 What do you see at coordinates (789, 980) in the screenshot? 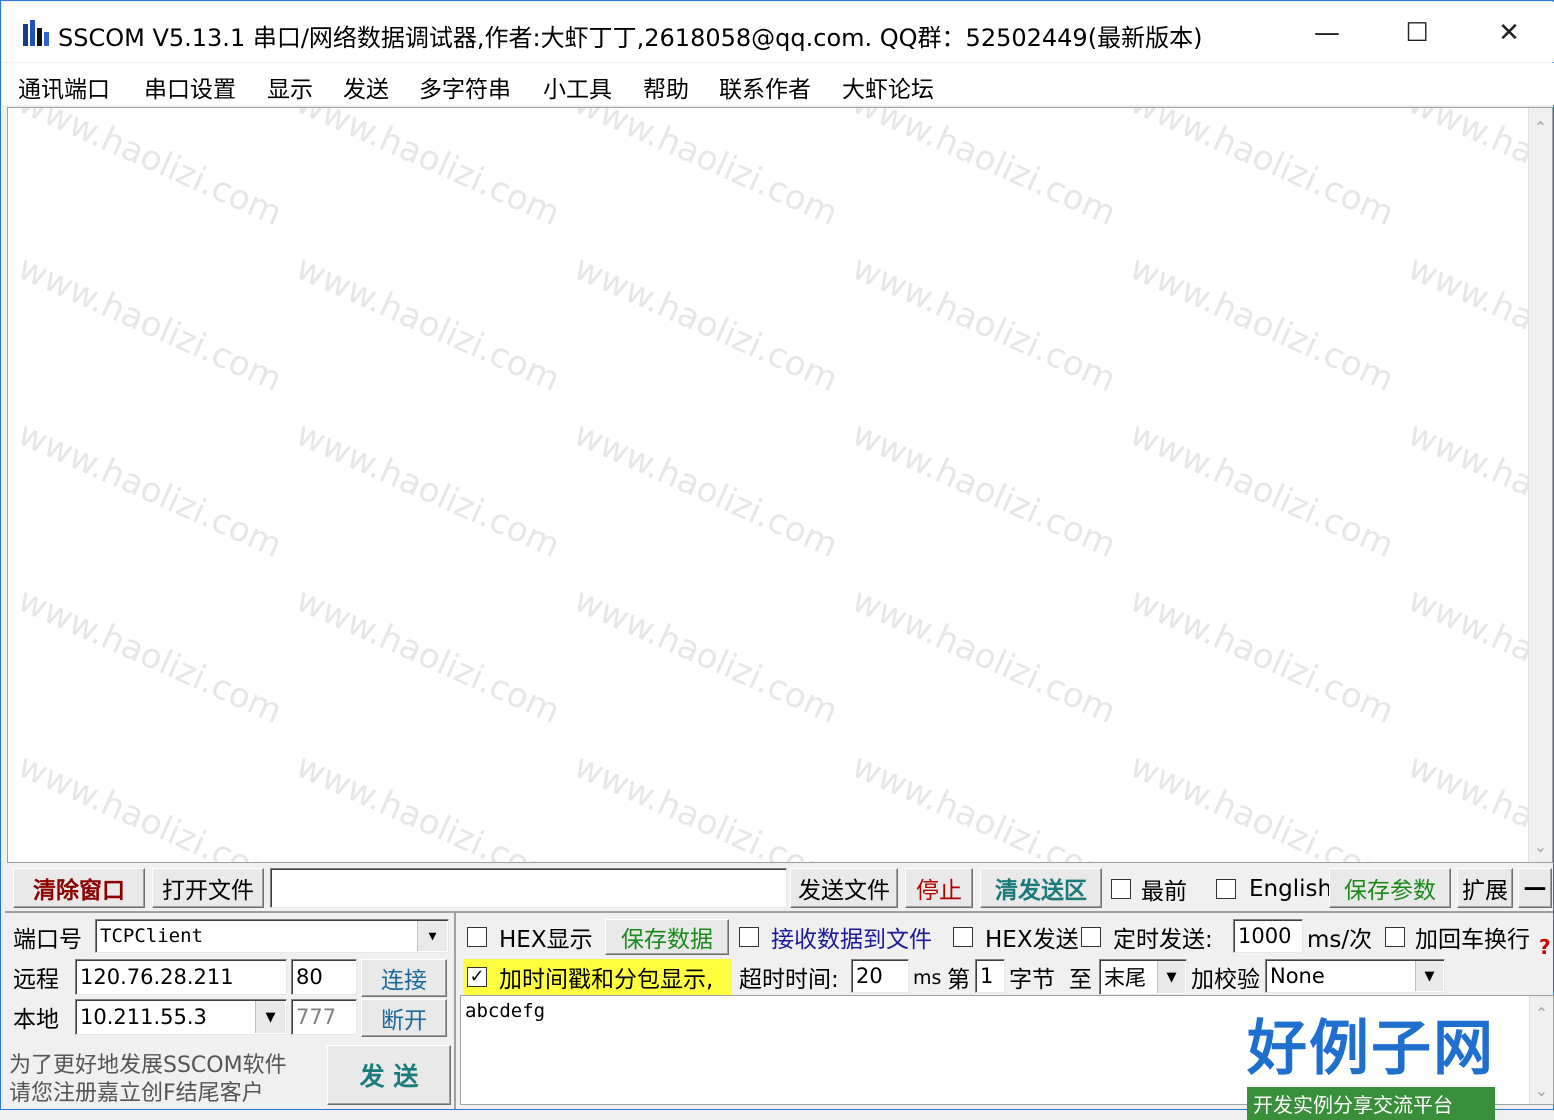
I see `timeout-label: 超时时间:` at bounding box center [789, 980].